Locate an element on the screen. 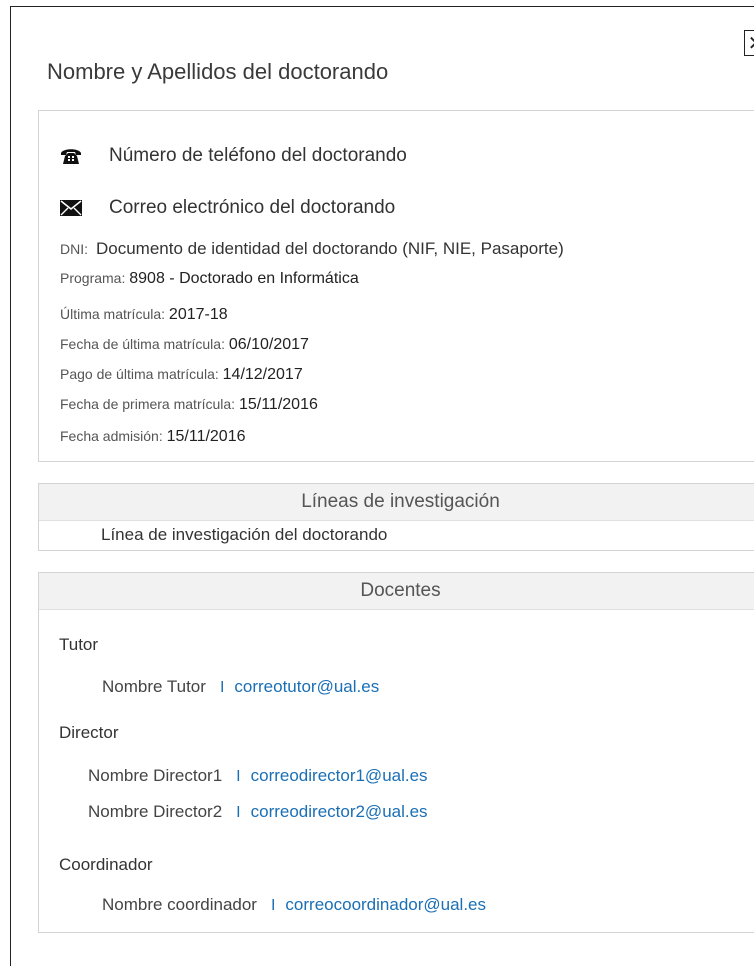 This screenshot has width=754, height=966. tutor-name: Nombre Tutor is located at coordinates (154, 686).